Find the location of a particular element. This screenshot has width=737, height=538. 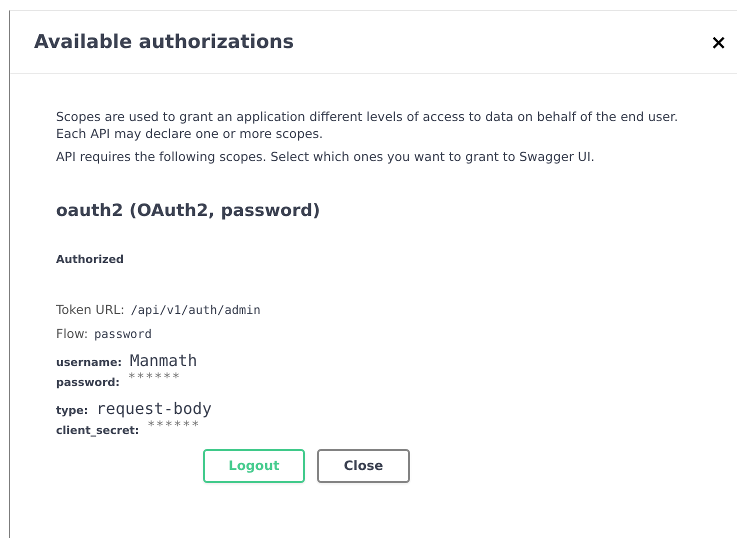

dialog-title: Available authorizations is located at coordinates (164, 42).